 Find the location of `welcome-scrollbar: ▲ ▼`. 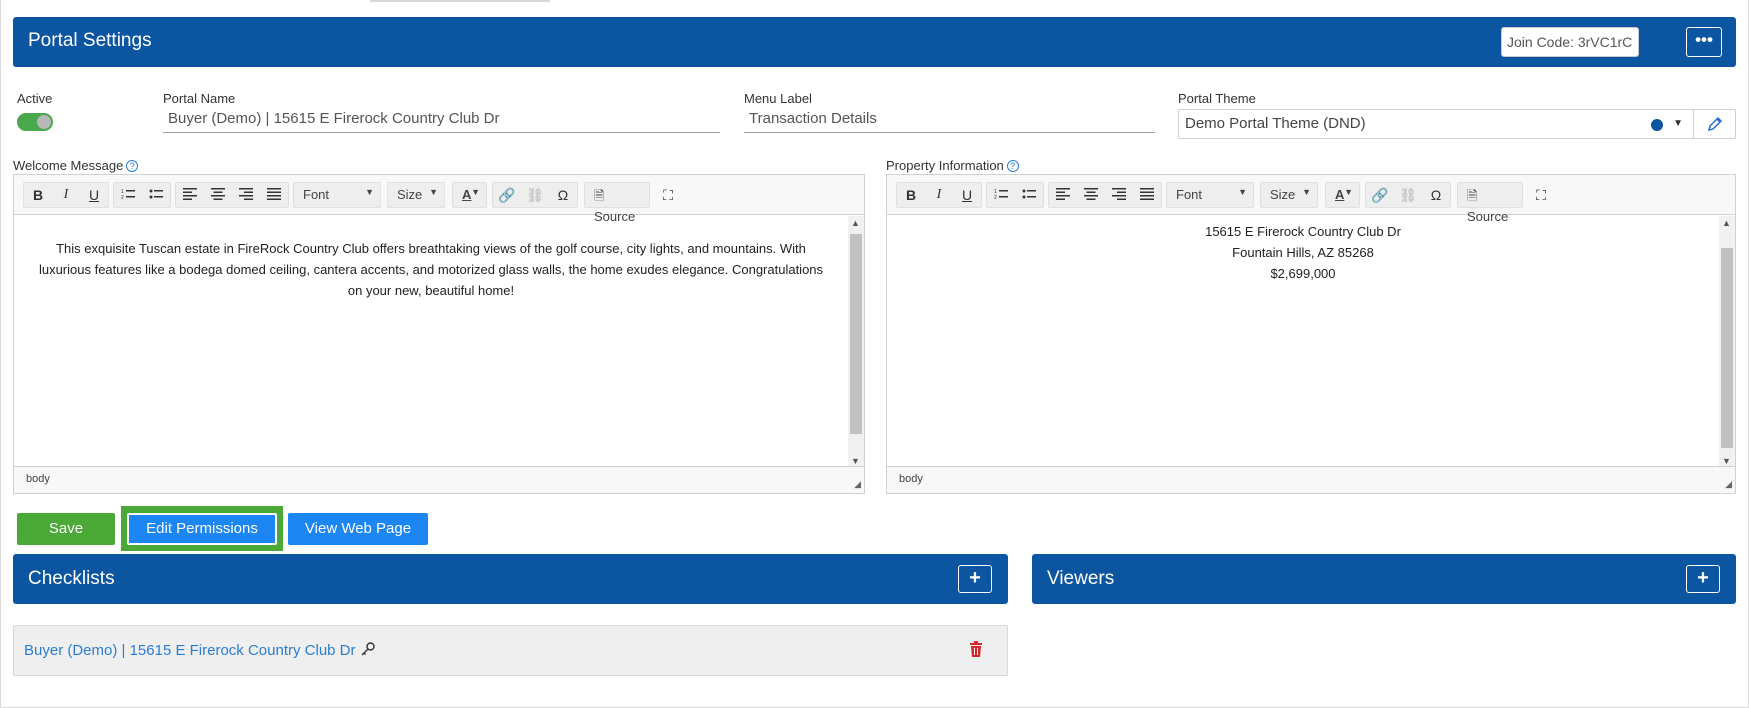

welcome-scrollbar: ▲ ▼ is located at coordinates (856, 342).